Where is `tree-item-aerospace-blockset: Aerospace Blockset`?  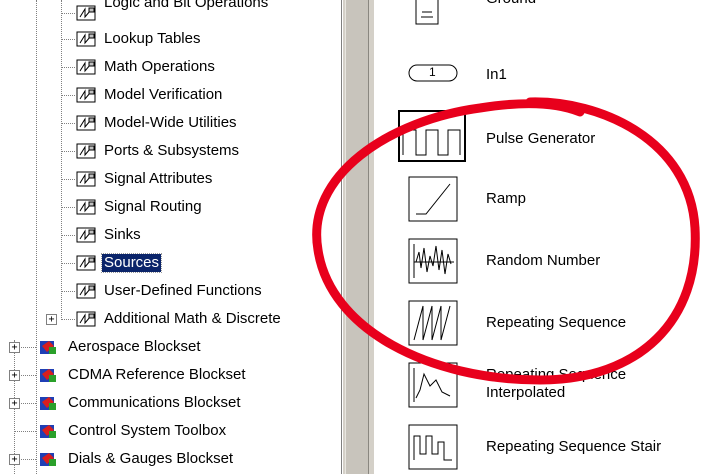
tree-item-aerospace-blockset: Aerospace Blockset is located at coordinates (108, 347).